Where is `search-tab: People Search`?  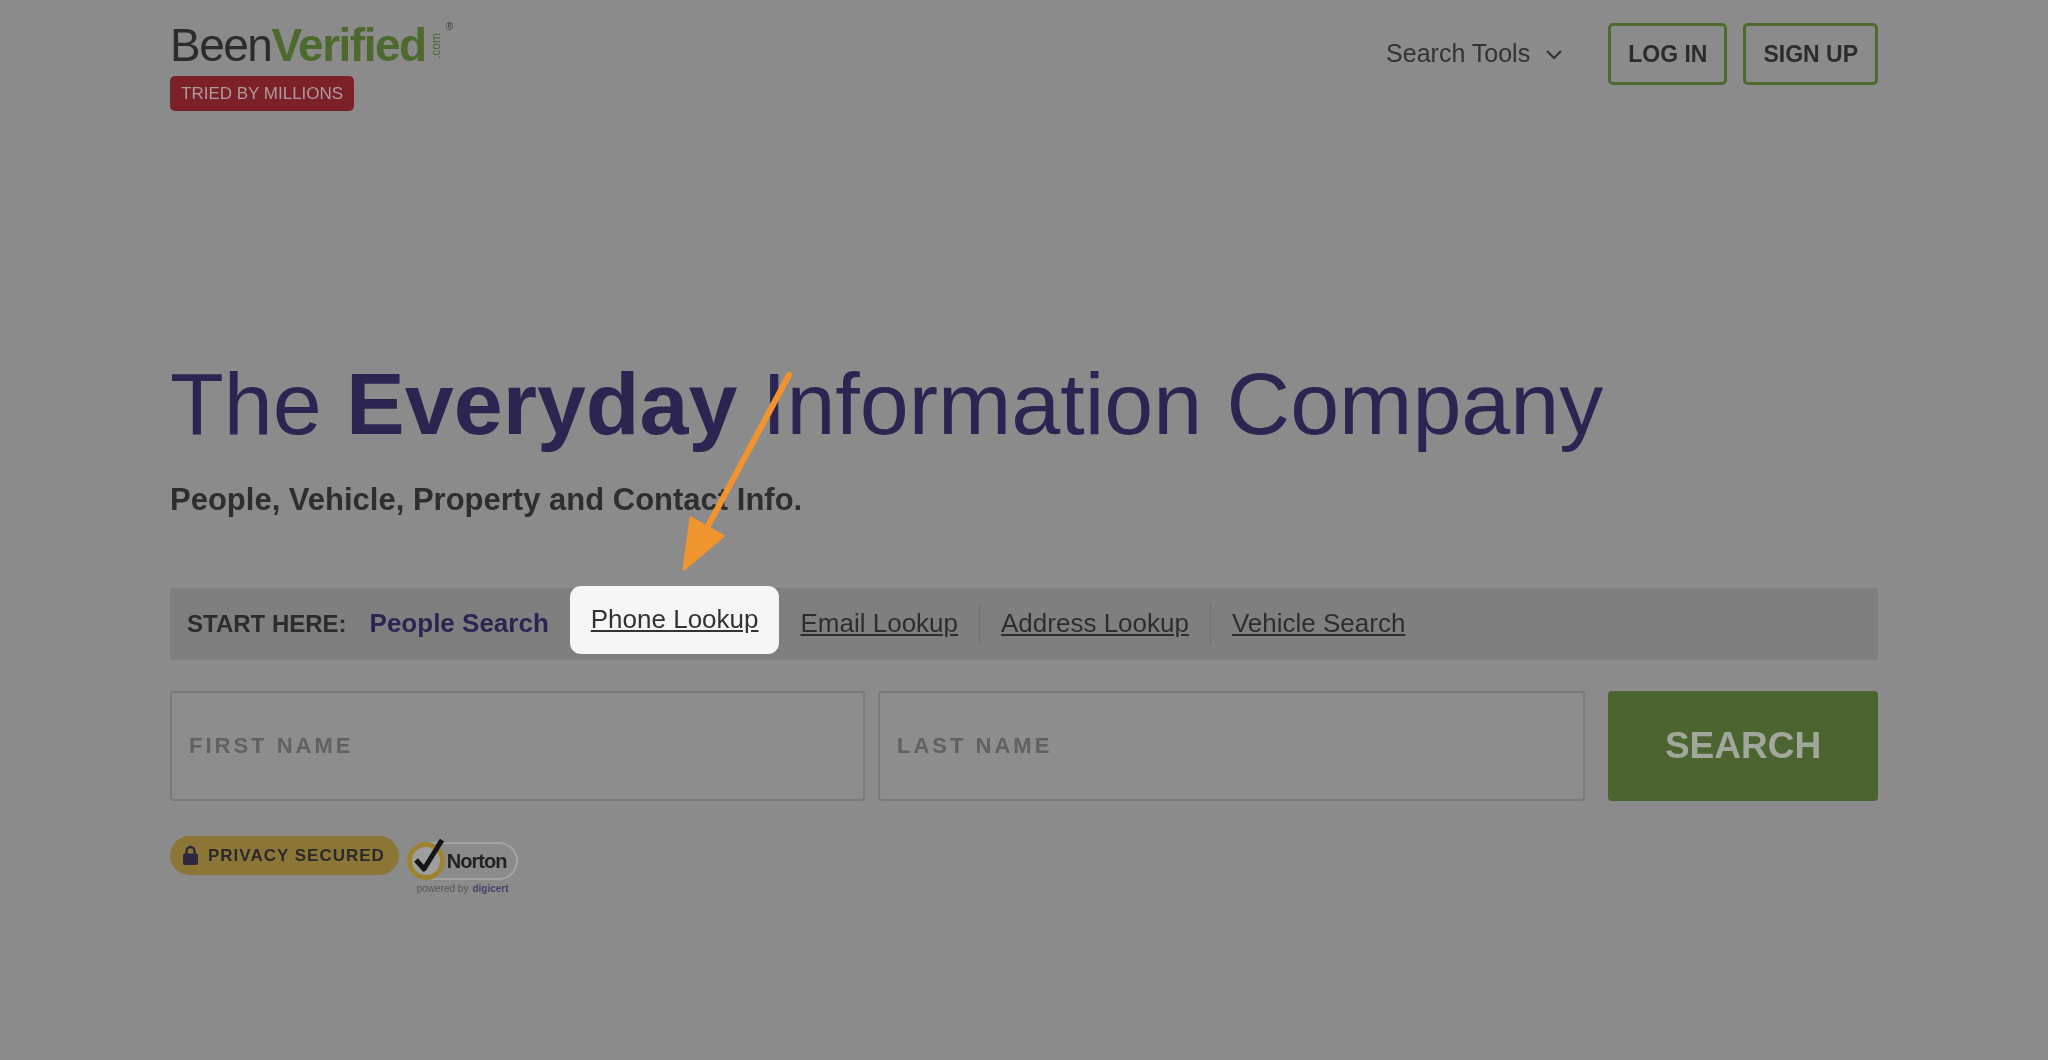 search-tab: People Search is located at coordinates (459, 623).